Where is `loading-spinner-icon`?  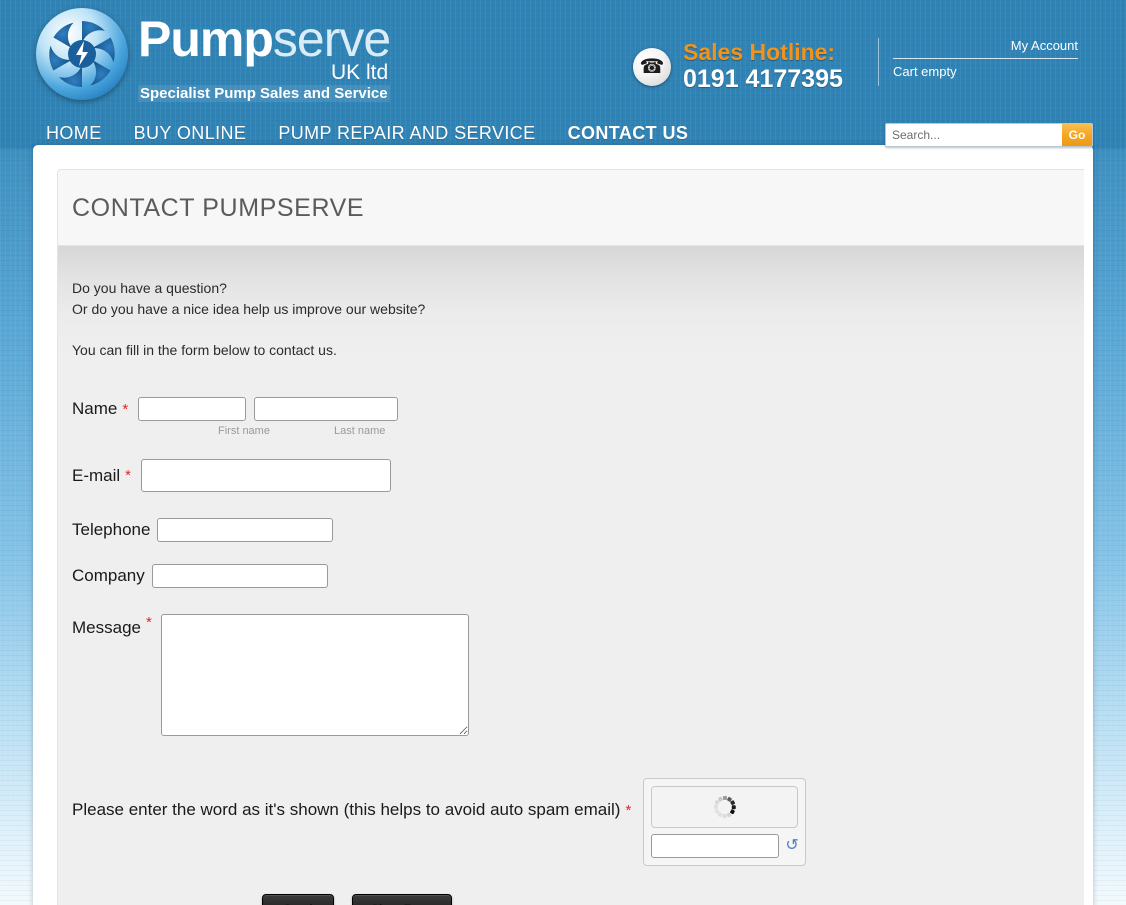
loading-spinner-icon is located at coordinates (724, 807).